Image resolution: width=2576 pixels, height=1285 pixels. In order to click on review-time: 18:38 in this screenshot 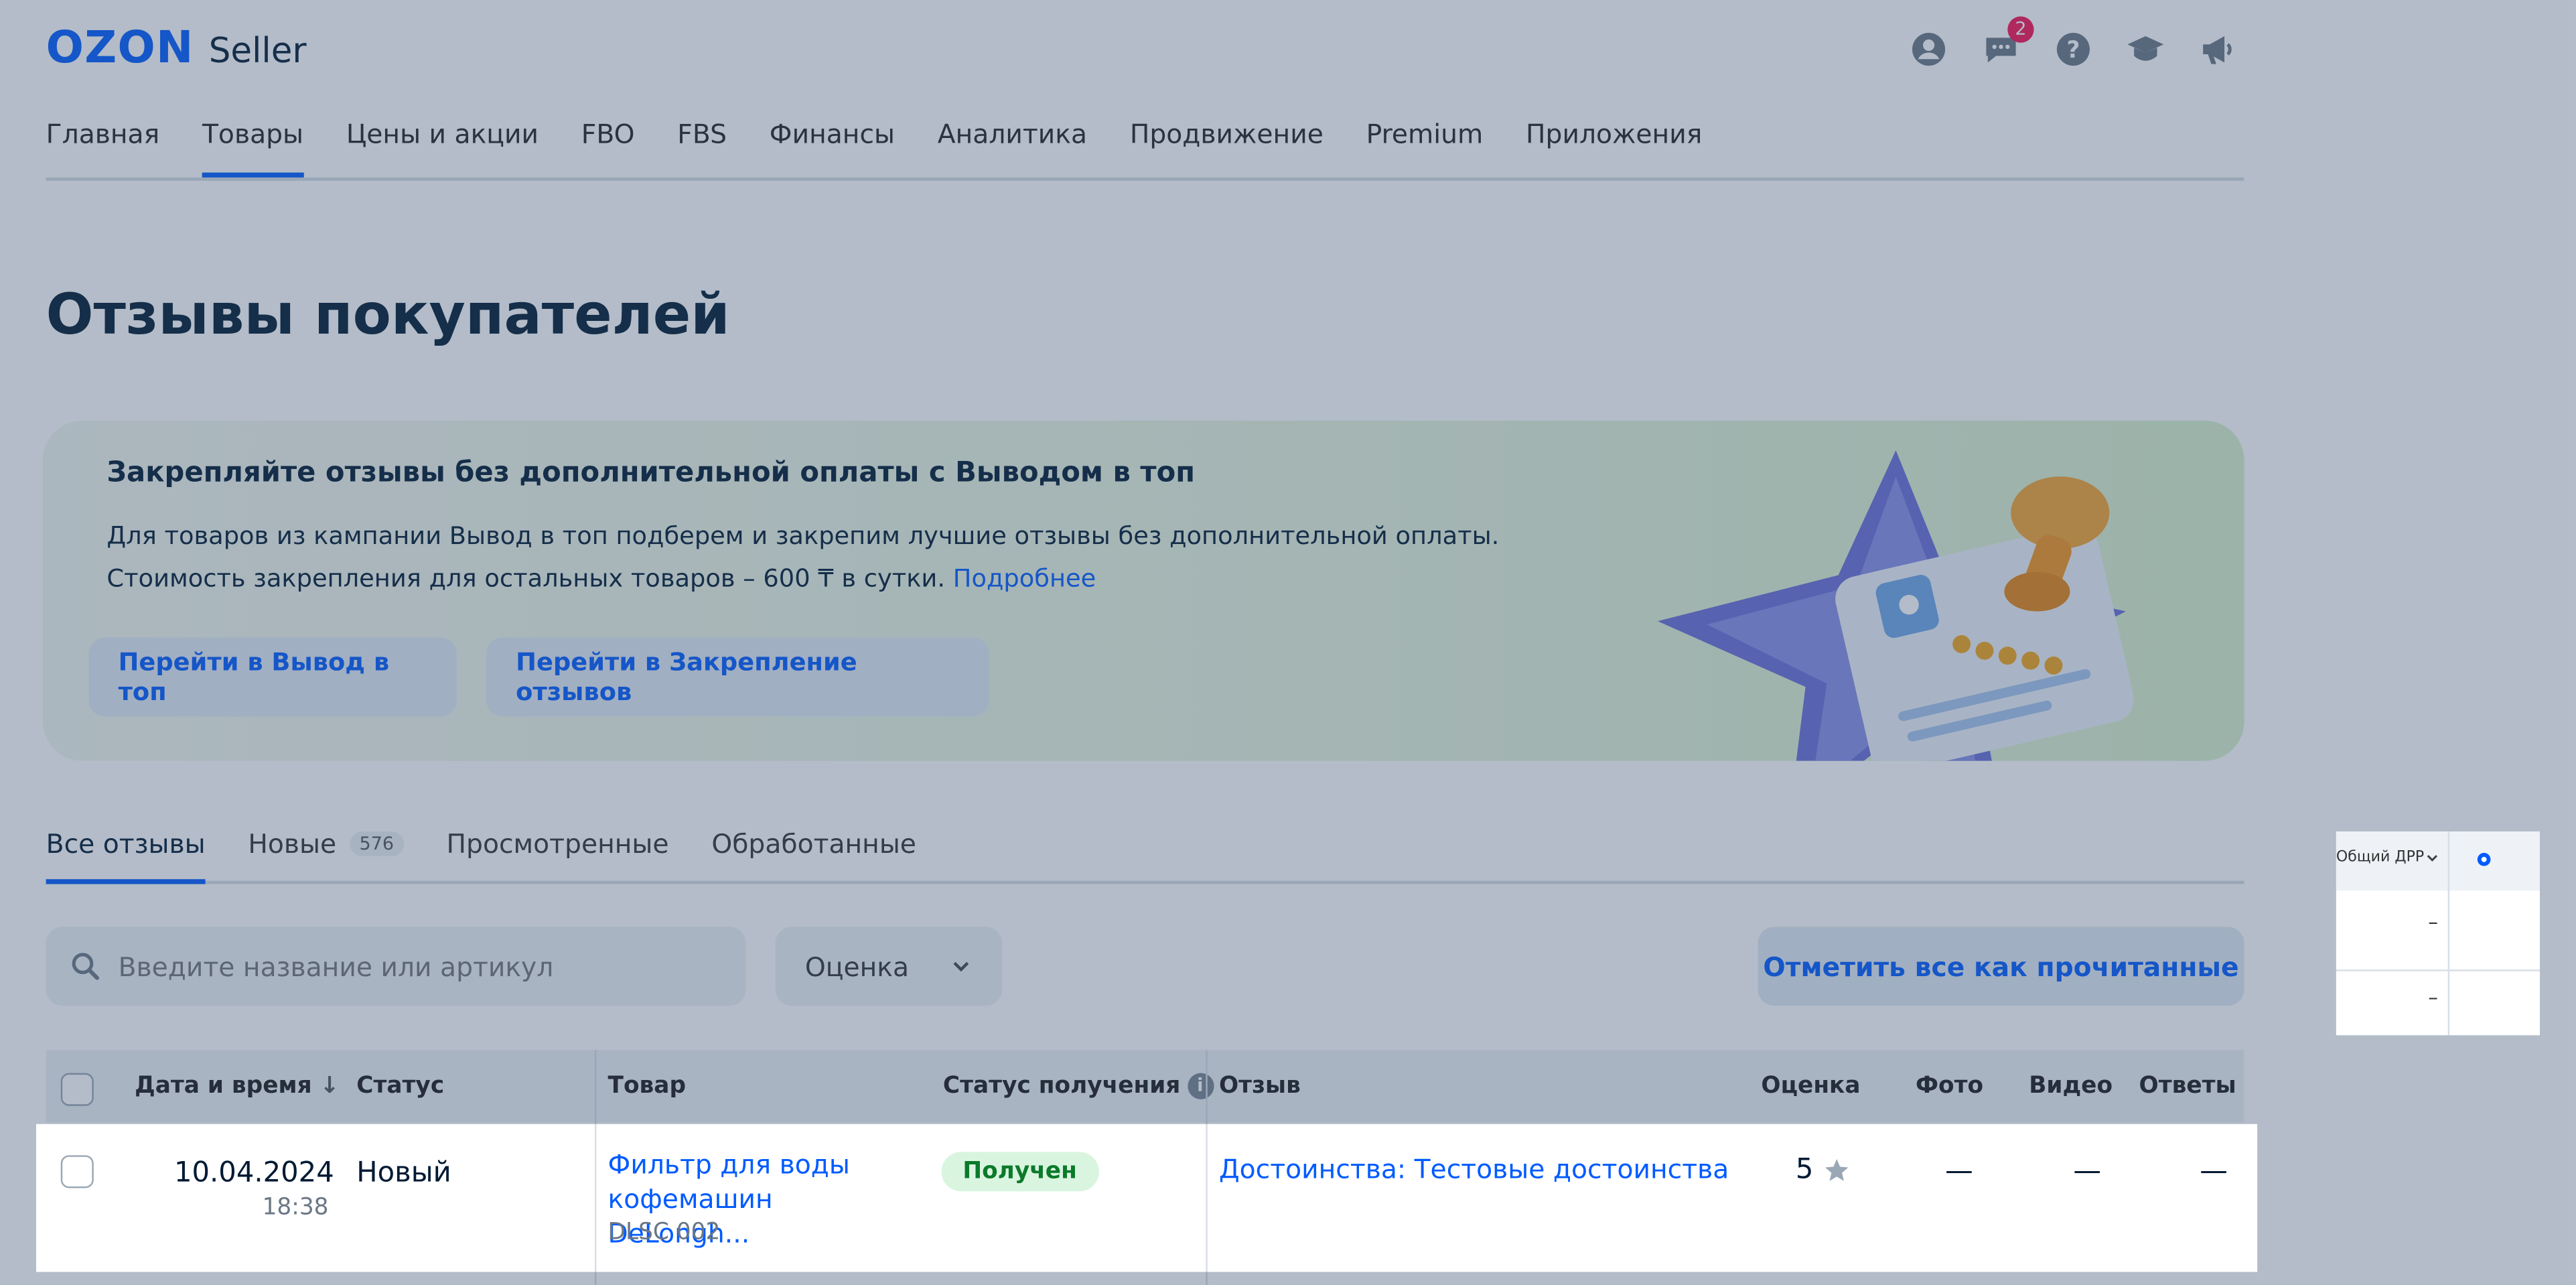, I will do `click(295, 1208)`.